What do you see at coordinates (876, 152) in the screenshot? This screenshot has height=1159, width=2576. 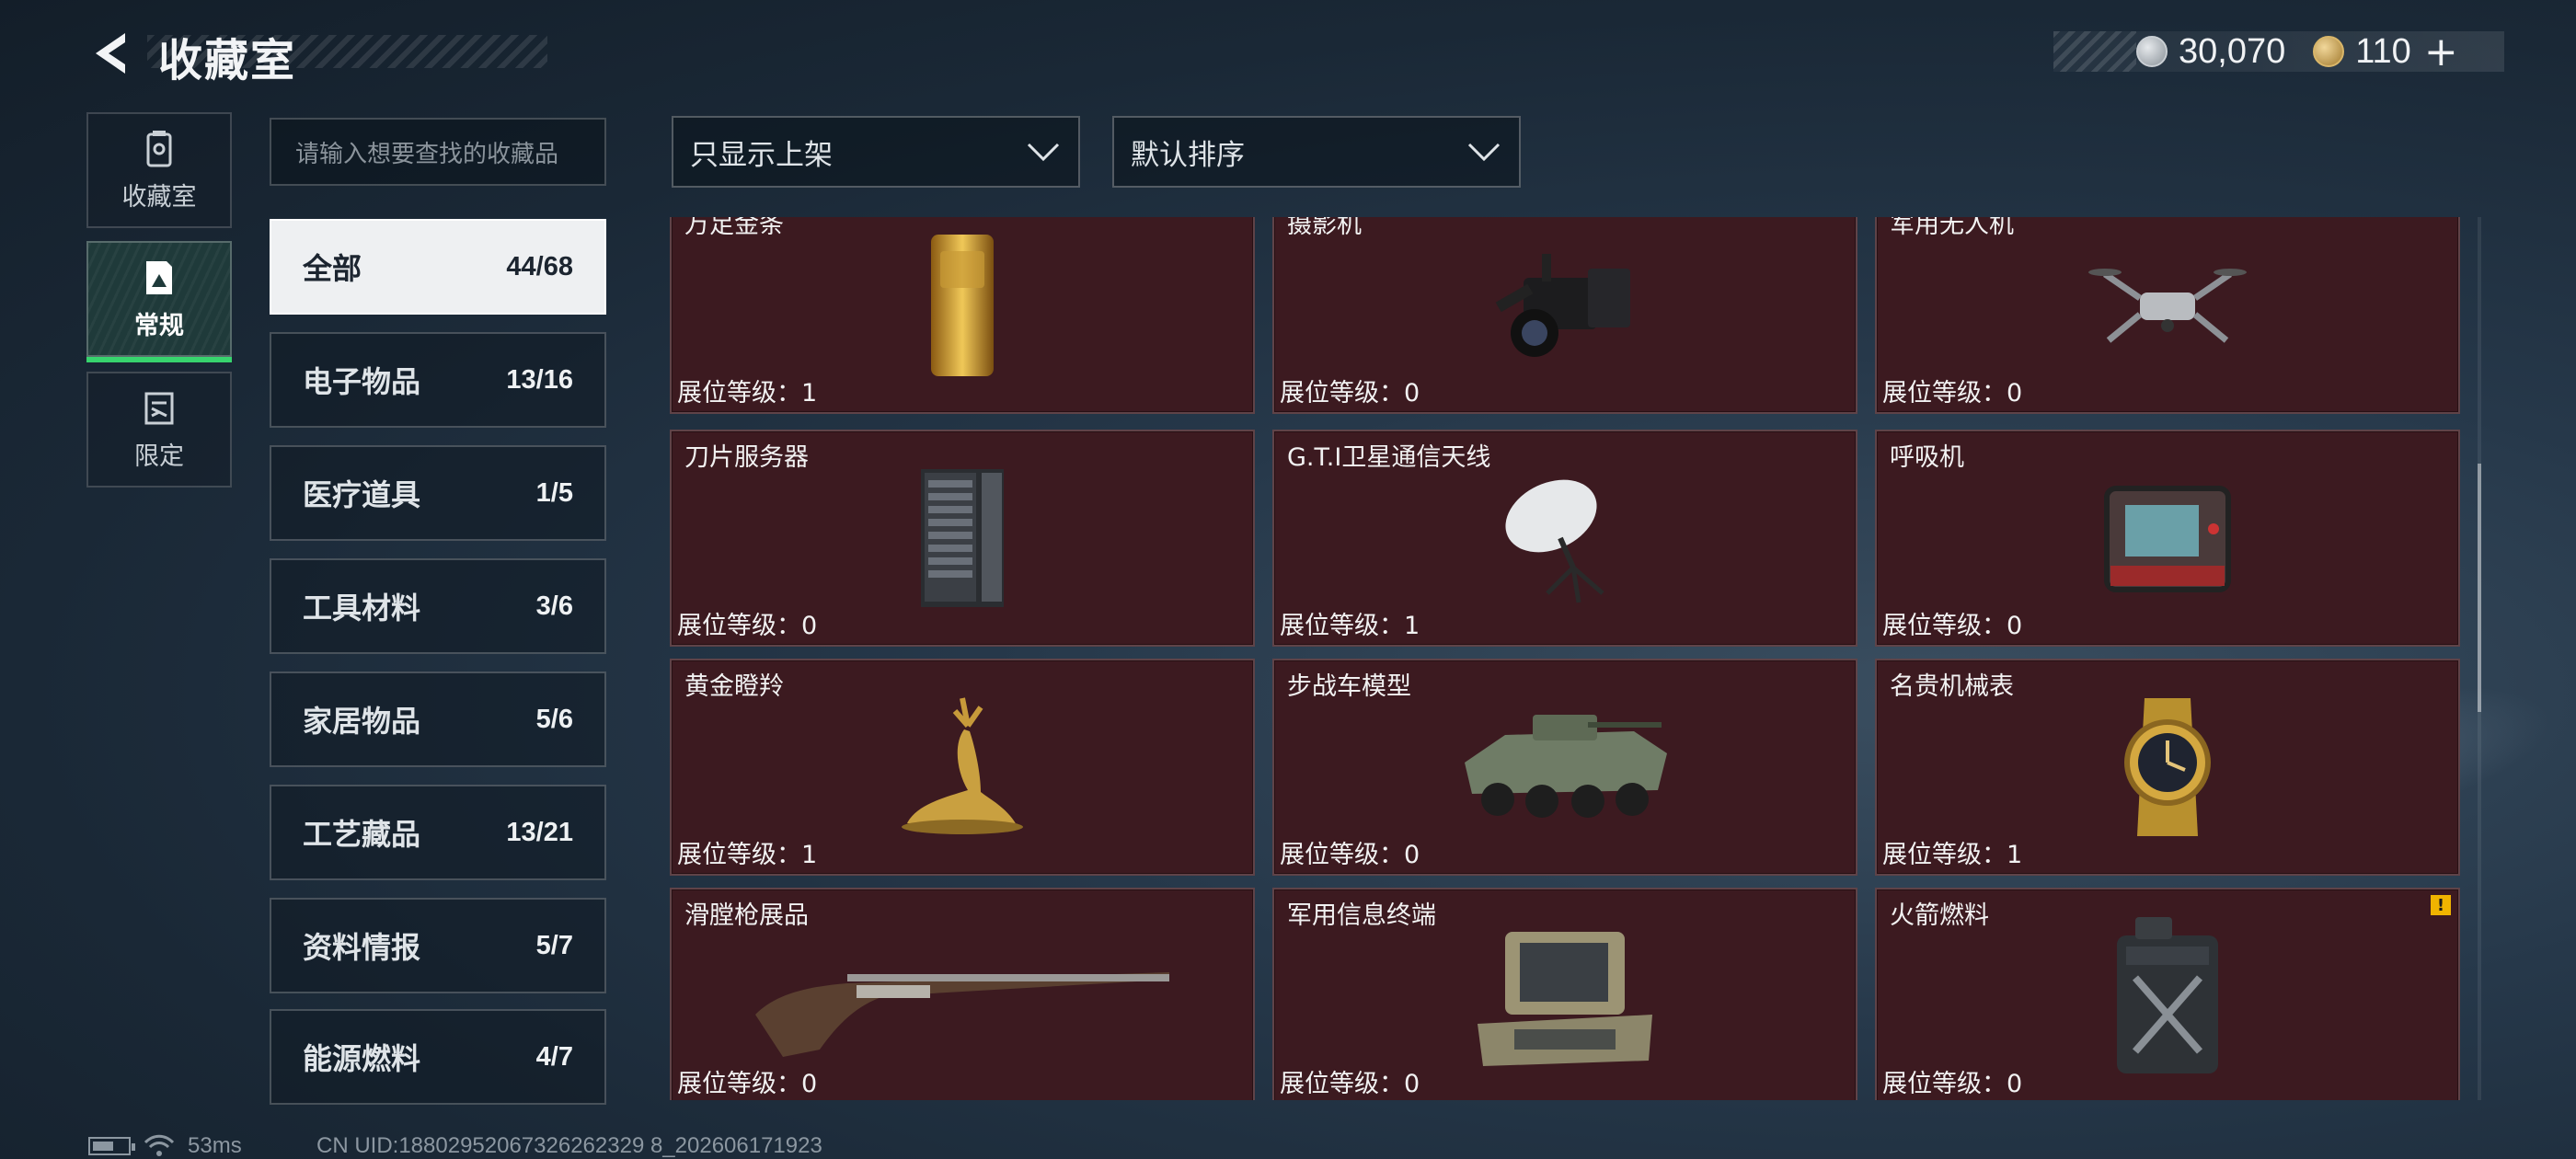 I see `display-filter-dropdown: 只显示上架` at bounding box center [876, 152].